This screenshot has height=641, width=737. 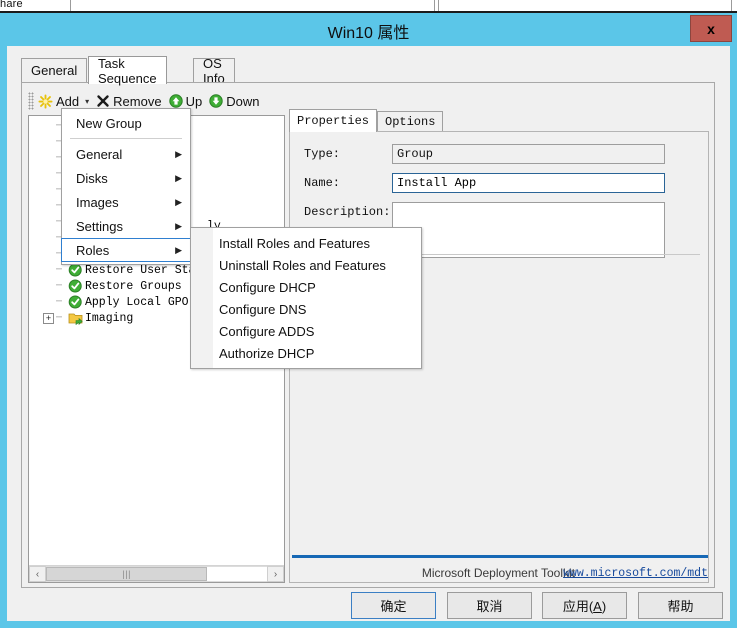 I want to click on roles-menu-item-configure-adds: Configure ADDS, so click(x=306, y=331).